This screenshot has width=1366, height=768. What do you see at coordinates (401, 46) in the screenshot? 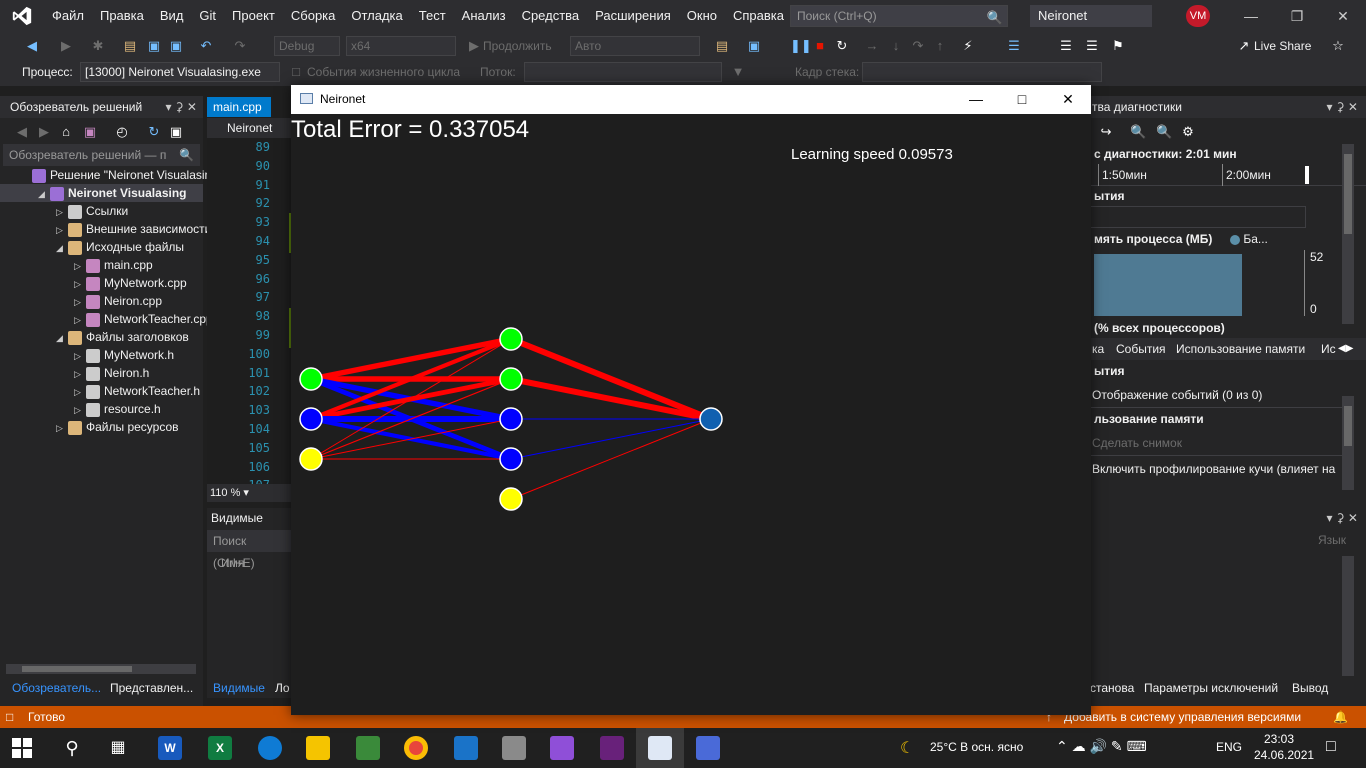
I see `platform-select: x64` at bounding box center [401, 46].